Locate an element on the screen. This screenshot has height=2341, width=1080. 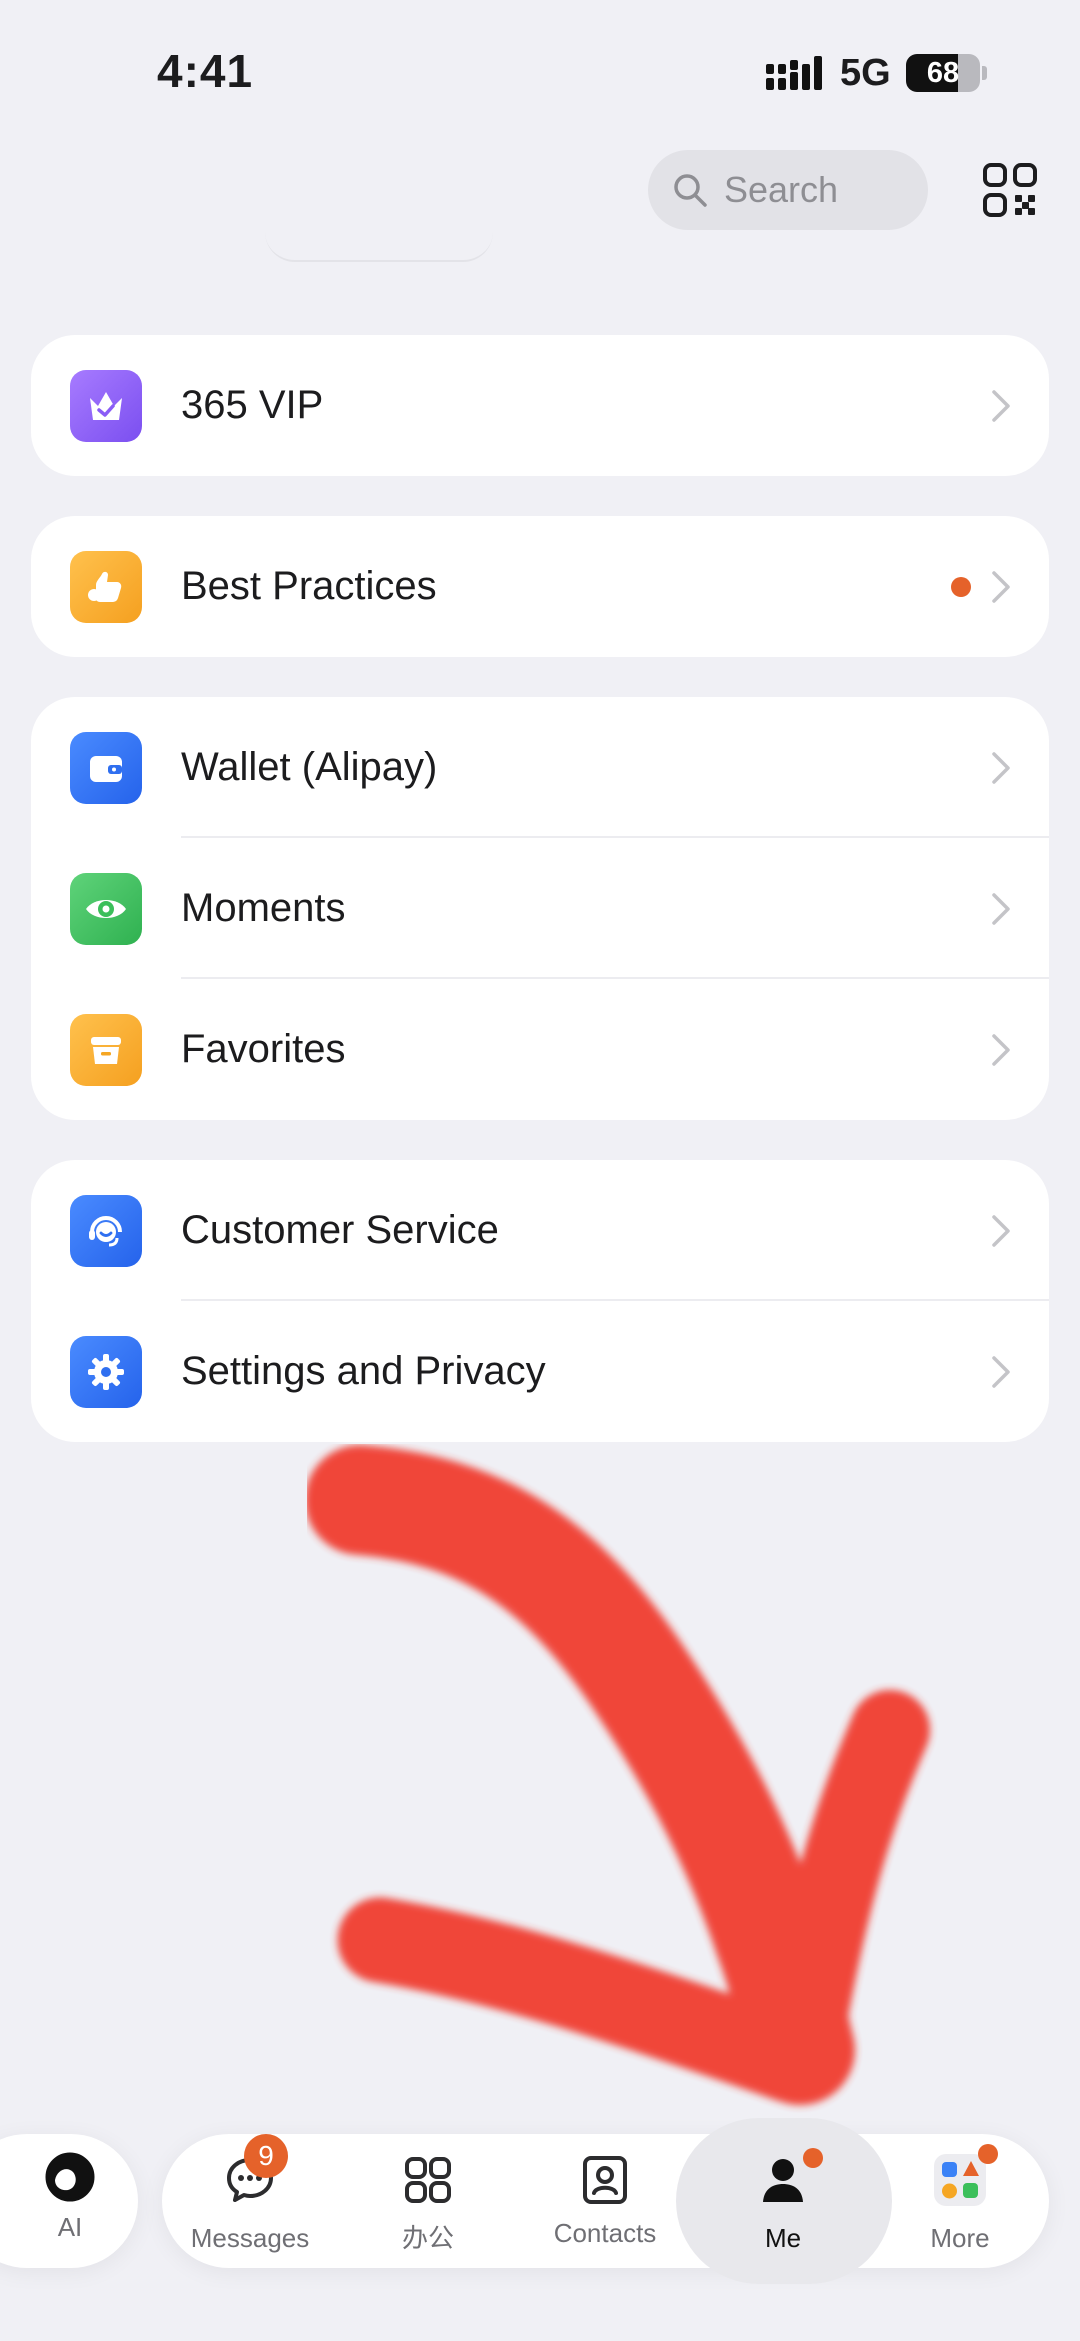
menu-item-365-vip: 365 VIP is located at coordinates (540, 405).